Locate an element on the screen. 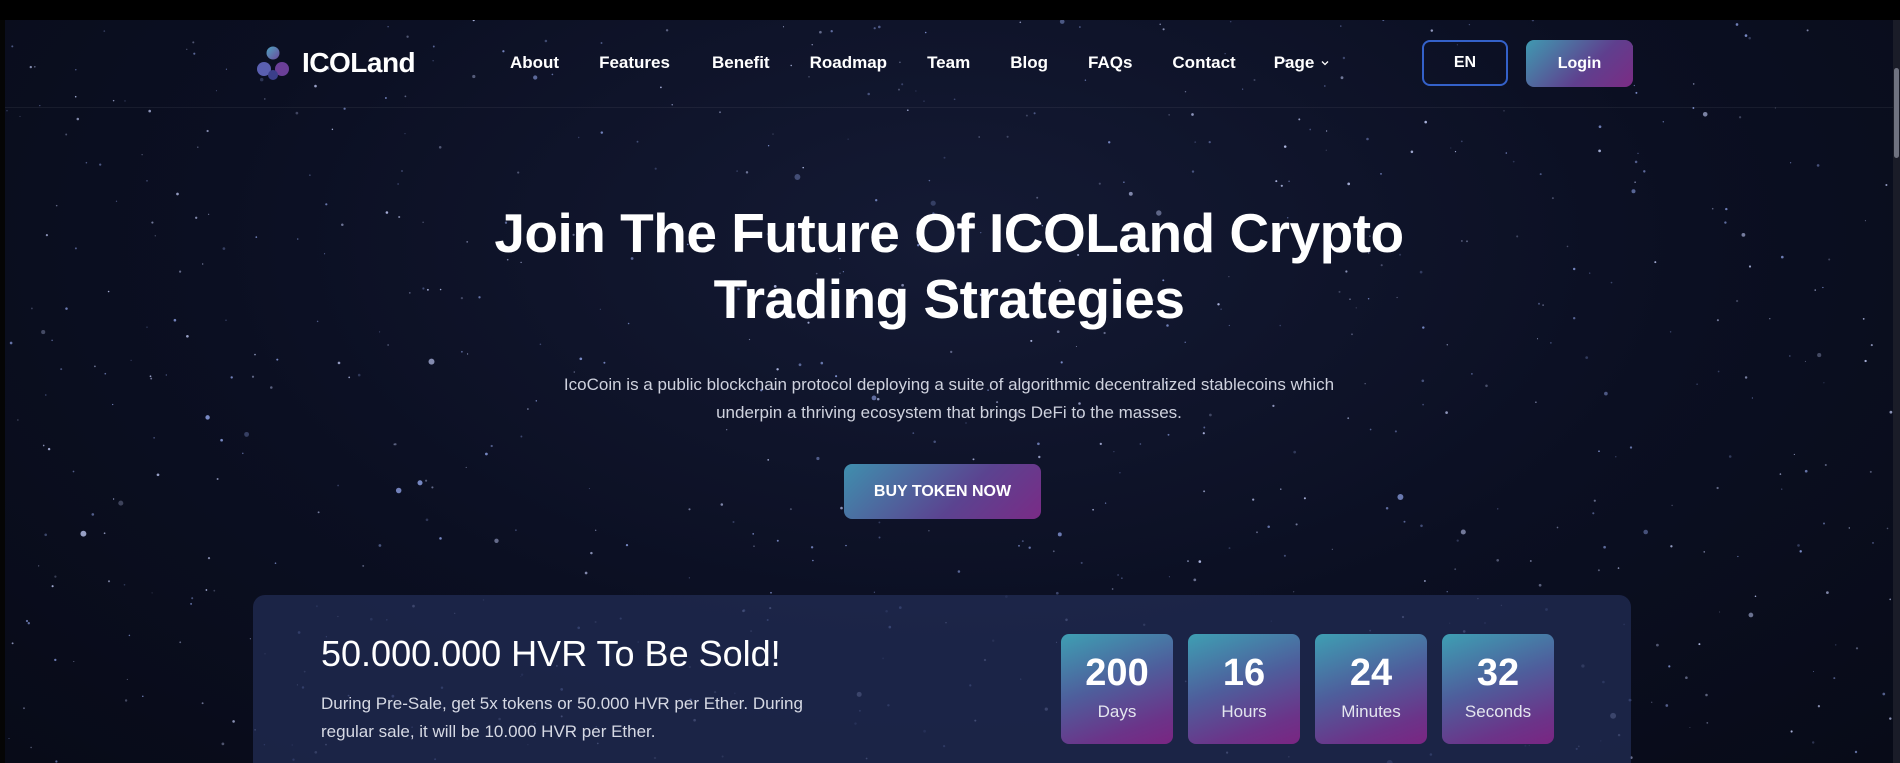 Image resolution: width=1900 pixels, height=763 pixels. hero-title-line-2: Trading Strategies is located at coordinates (949, 299).